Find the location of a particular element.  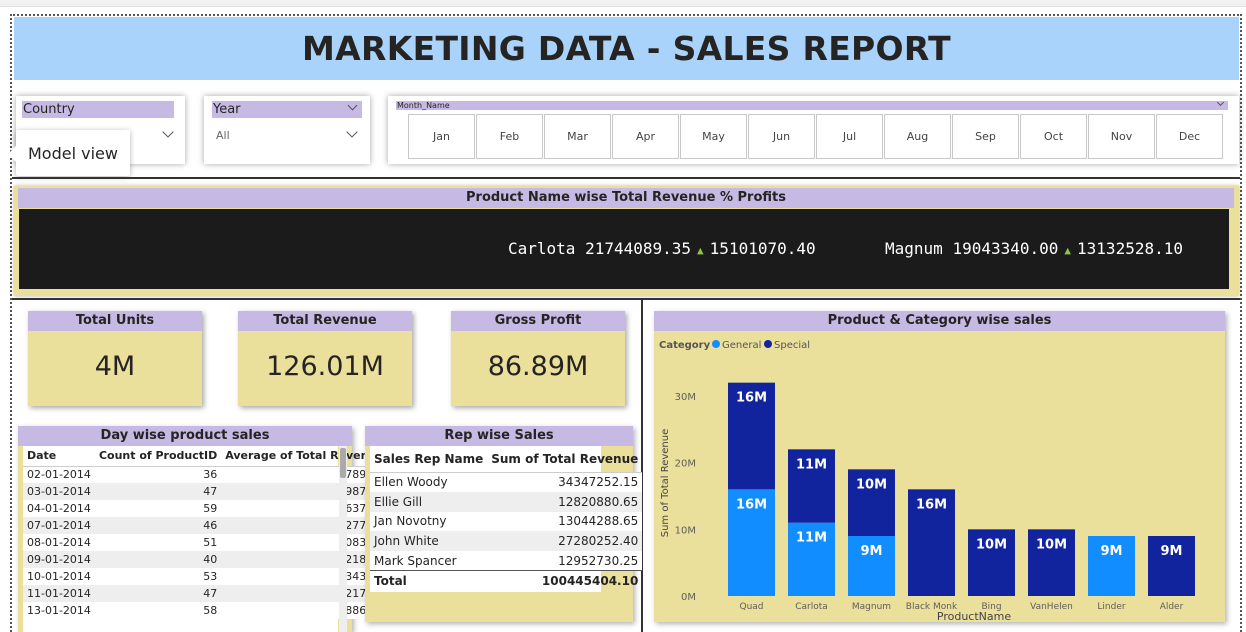

year-slicer: Year All is located at coordinates (287, 130).